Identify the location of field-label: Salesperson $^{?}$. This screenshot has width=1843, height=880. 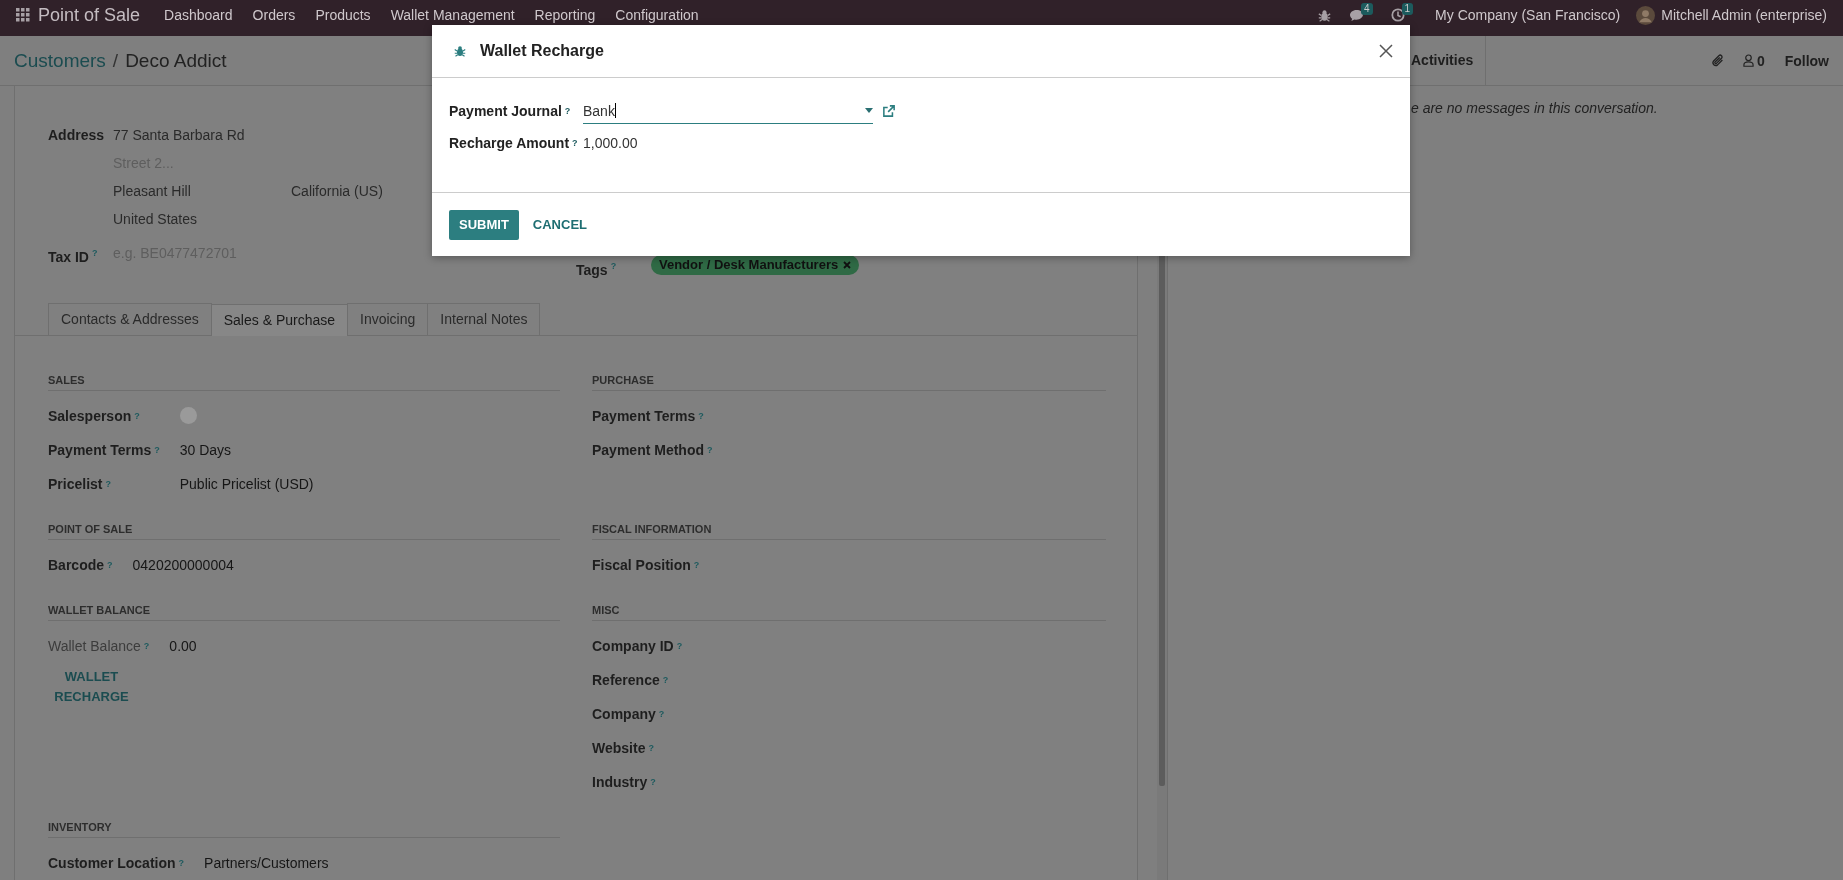
(94, 416).